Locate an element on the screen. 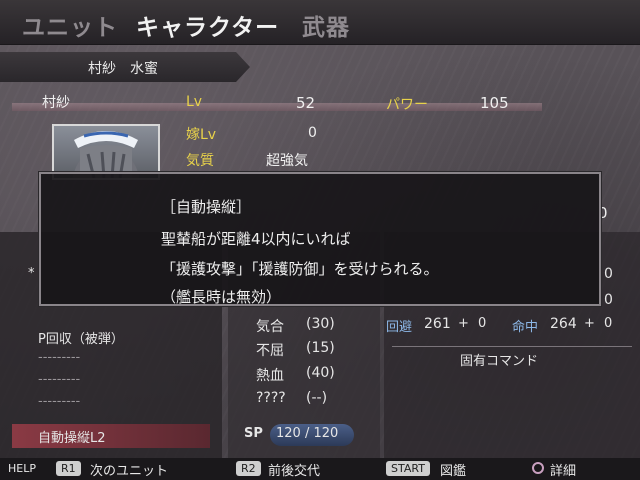 Image resolution: width=640 pixels, height=480 pixels. selected-skill-label: 自動操縦L2 is located at coordinates (72, 438).